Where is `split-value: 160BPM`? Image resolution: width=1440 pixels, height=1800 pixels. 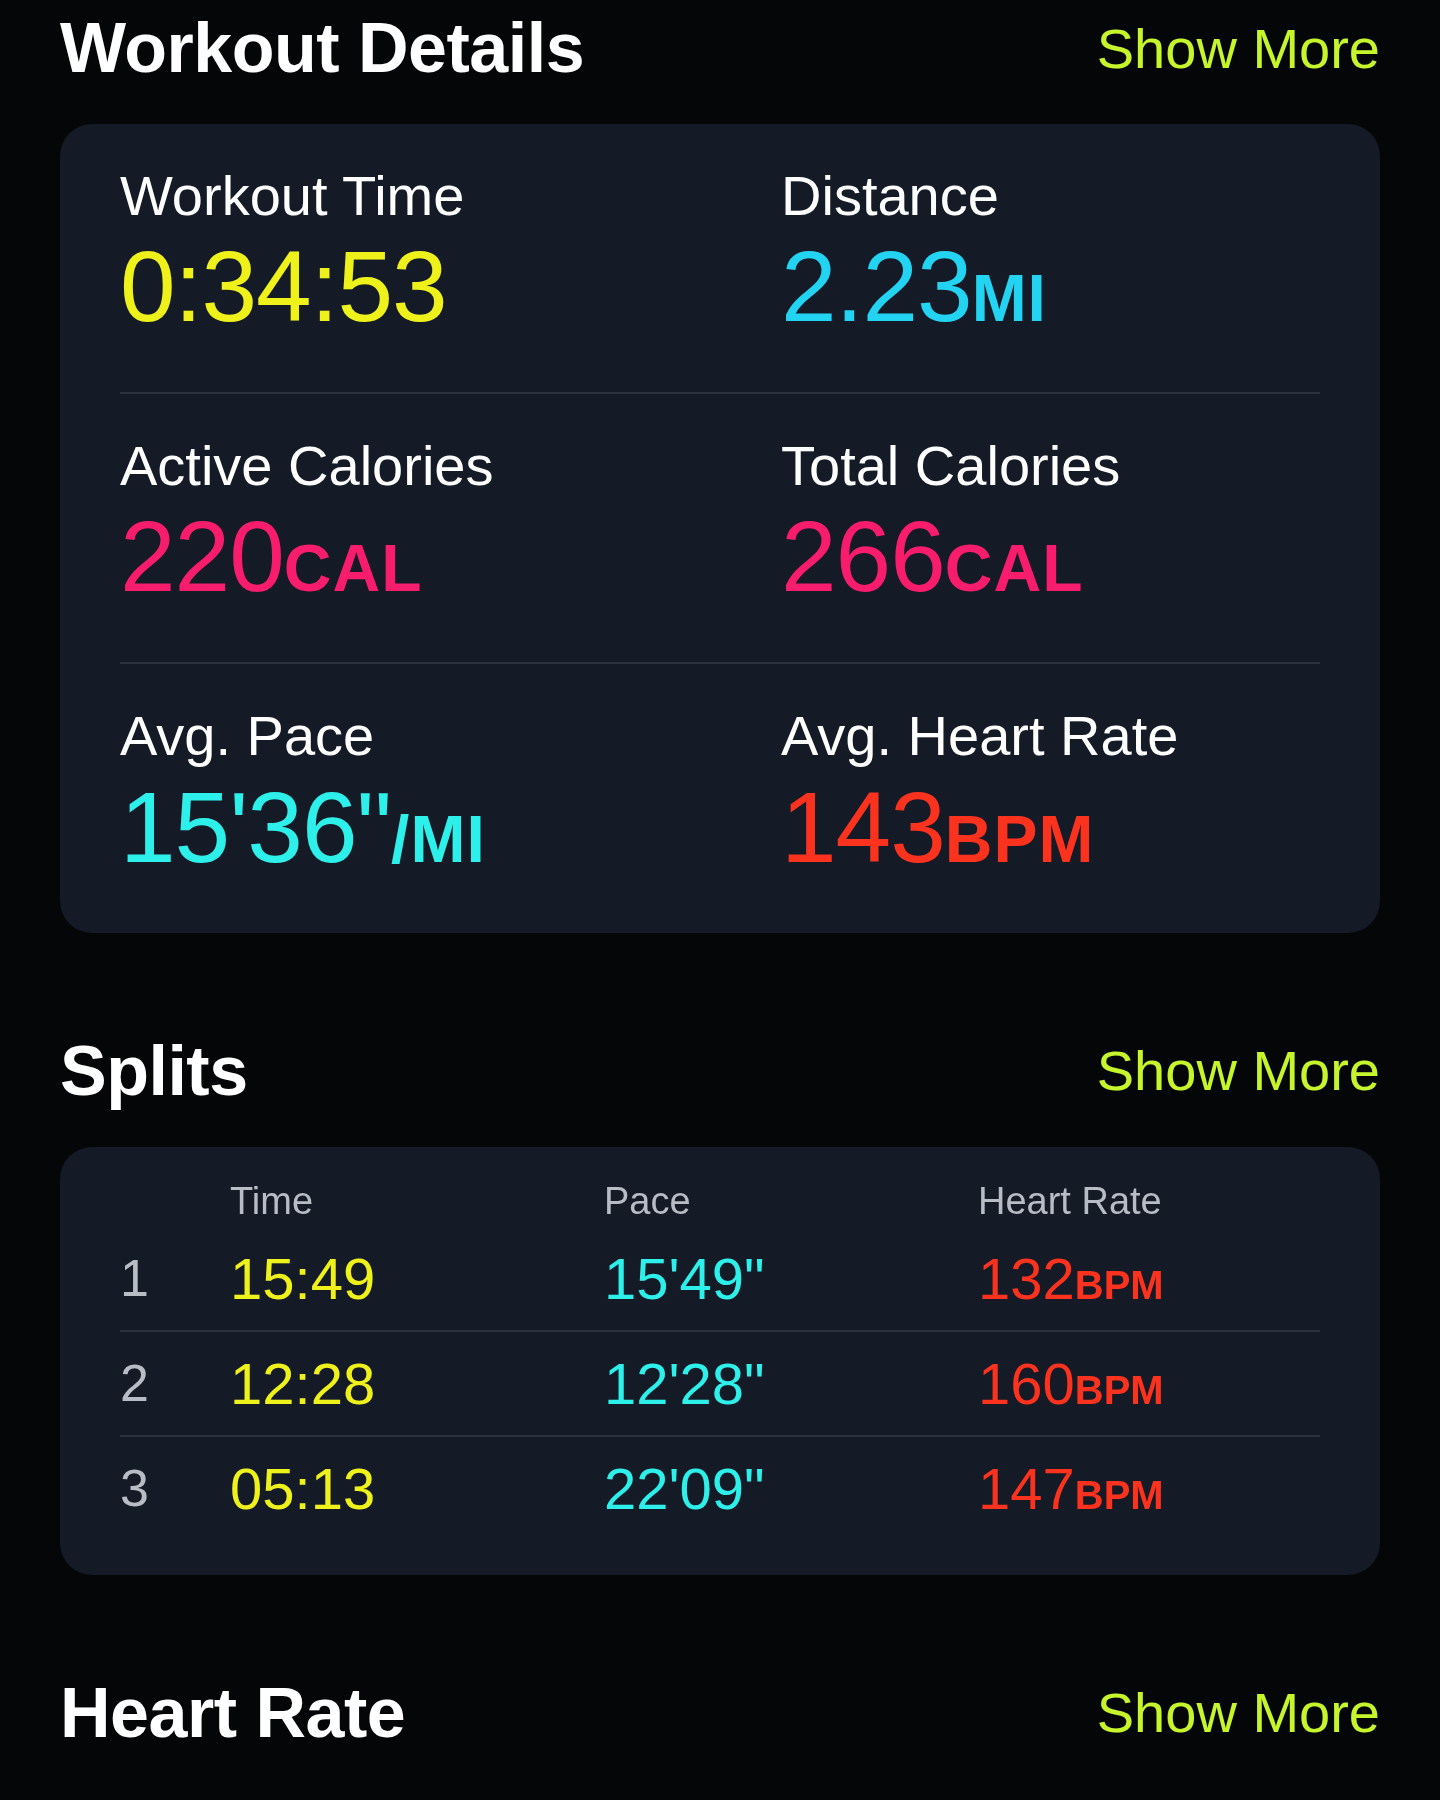 split-value: 160BPM is located at coordinates (1071, 1383).